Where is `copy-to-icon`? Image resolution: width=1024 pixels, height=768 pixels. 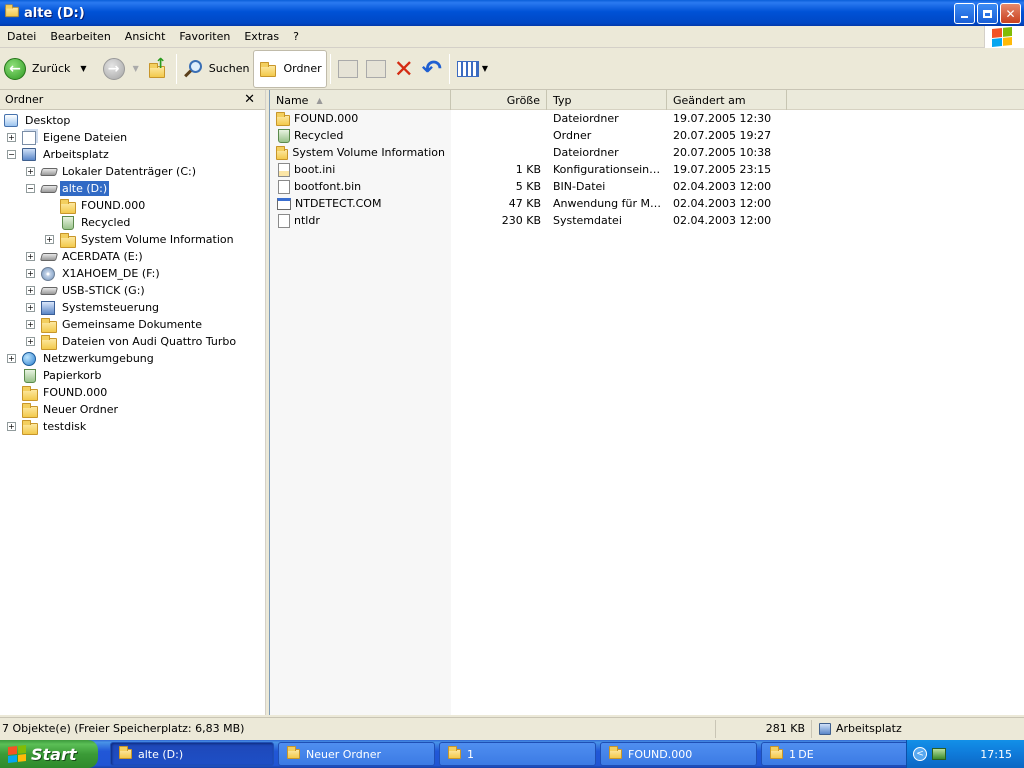
copy-to-icon is located at coordinates (375, 68).